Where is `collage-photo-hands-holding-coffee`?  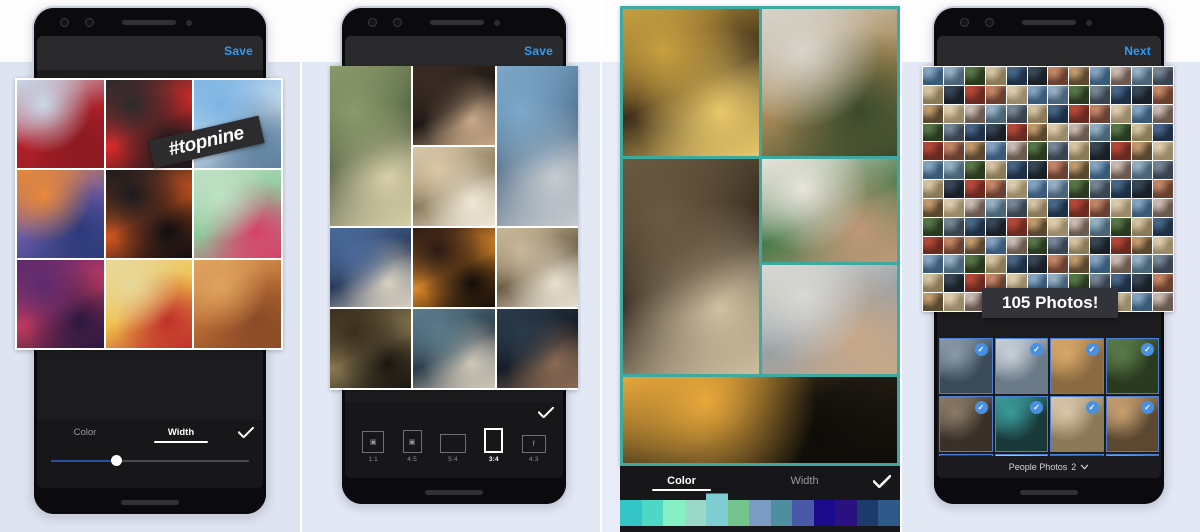 collage-photo-hands-holding-coffee is located at coordinates (454, 186).